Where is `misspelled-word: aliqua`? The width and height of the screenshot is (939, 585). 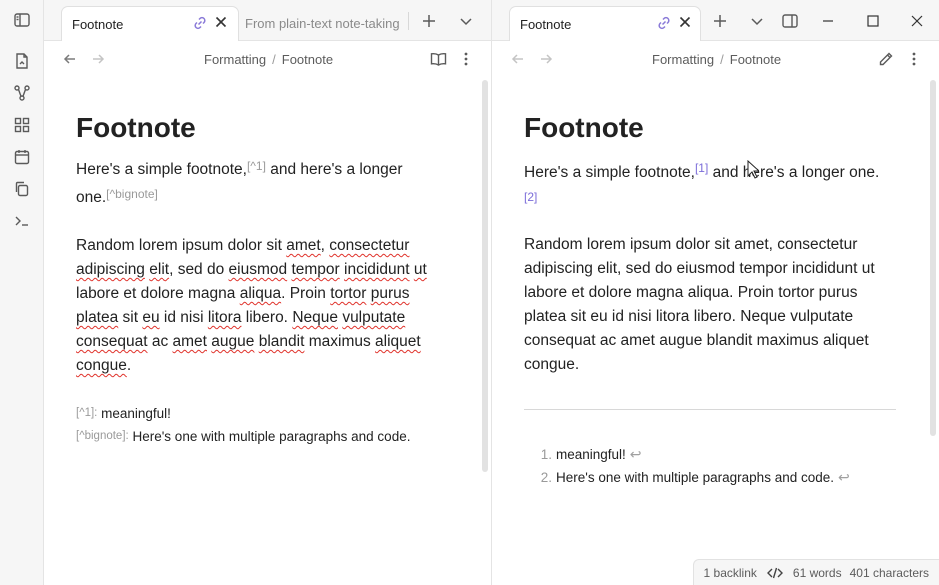
misspelled-word: aliqua is located at coordinates (260, 293).